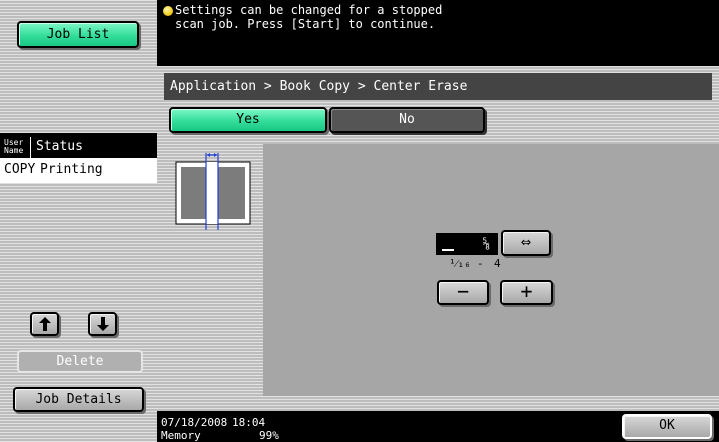  I want to click on message-line-1: Settings can be changed for a stopped, so click(309, 10).